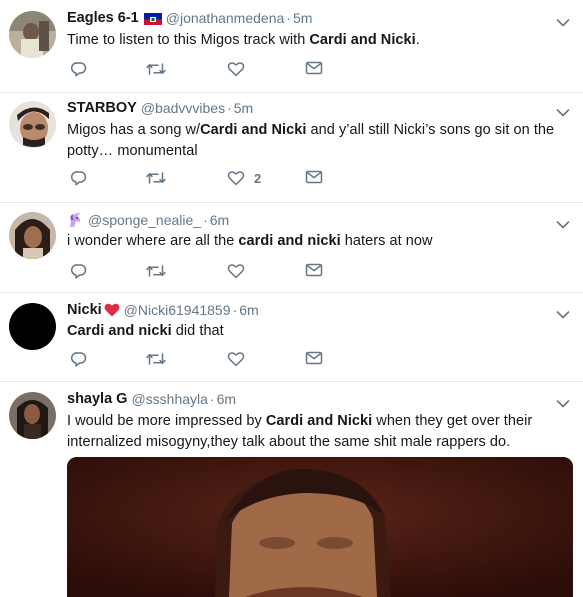  I want to click on search-highlight: Cardi and nicki, so click(119, 331).